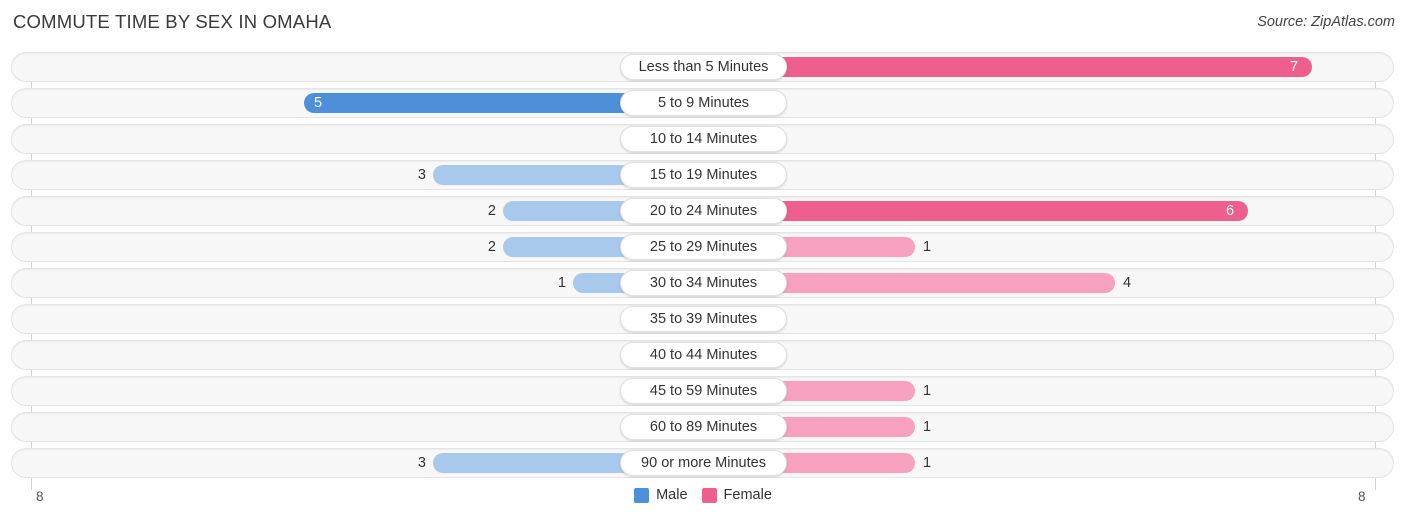 The image size is (1406, 523). I want to click on legend-item-male: Male, so click(661, 495).